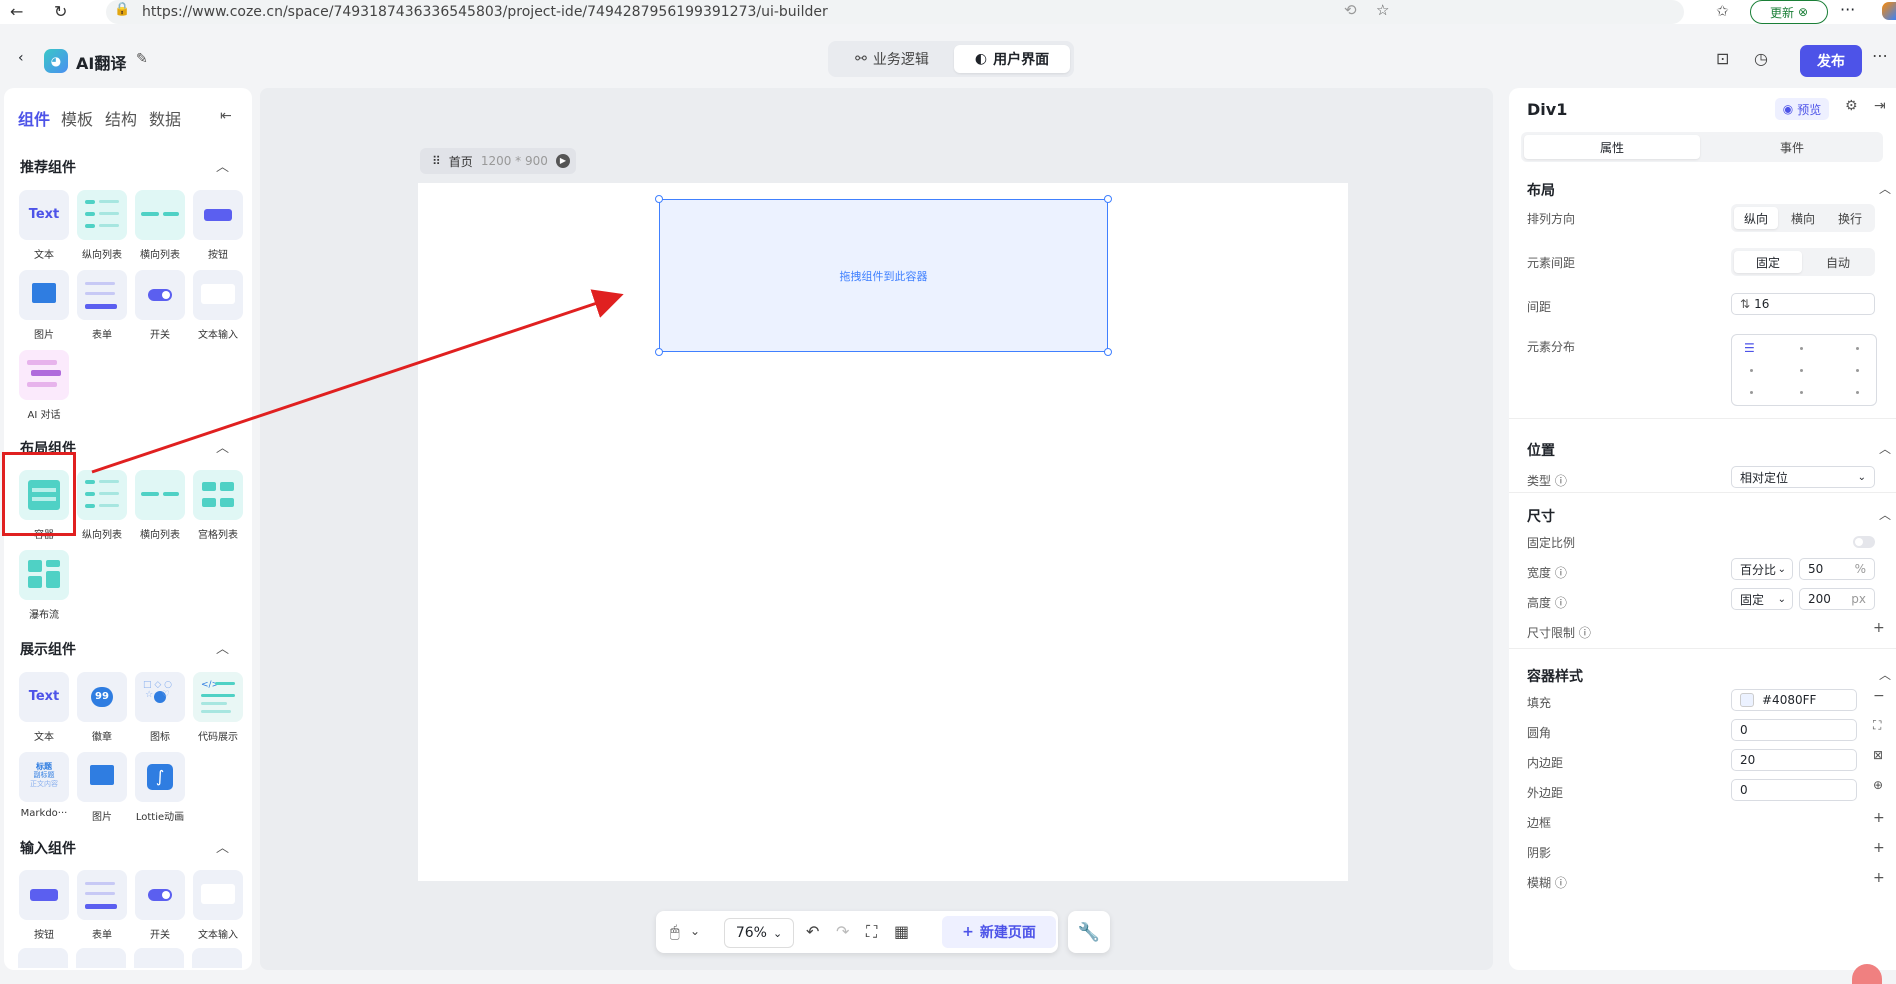  What do you see at coordinates (1007, 933) in the screenshot?
I see `new-page-label: 新建页面` at bounding box center [1007, 933].